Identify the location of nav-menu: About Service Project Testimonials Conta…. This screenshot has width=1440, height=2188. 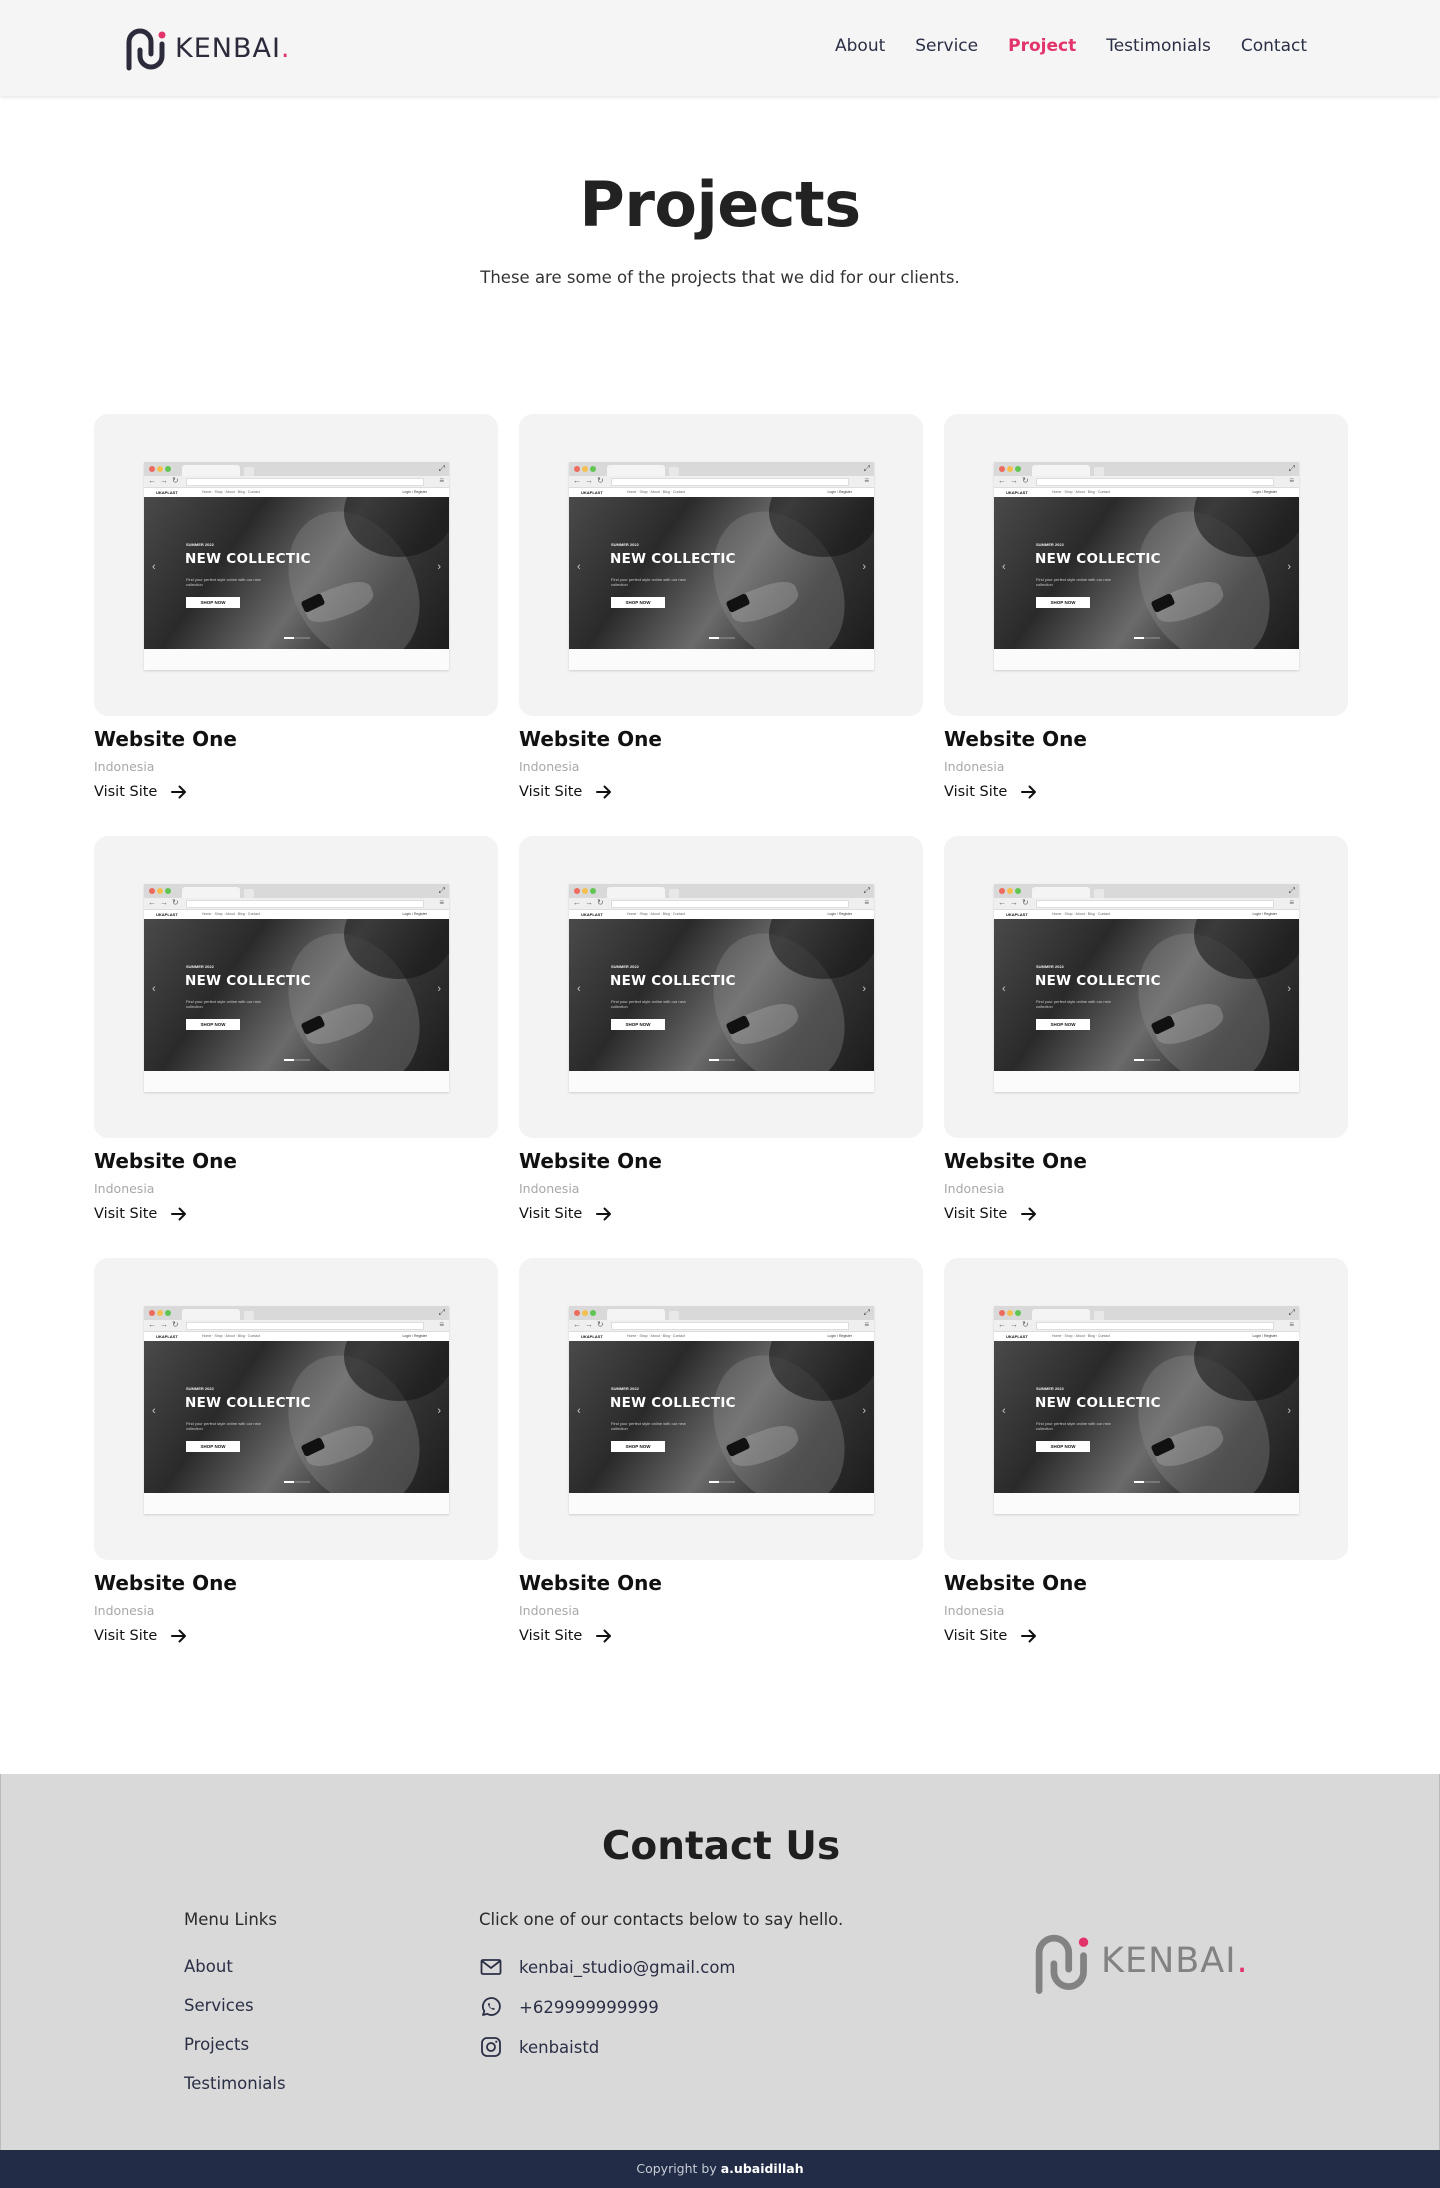
(1071, 46).